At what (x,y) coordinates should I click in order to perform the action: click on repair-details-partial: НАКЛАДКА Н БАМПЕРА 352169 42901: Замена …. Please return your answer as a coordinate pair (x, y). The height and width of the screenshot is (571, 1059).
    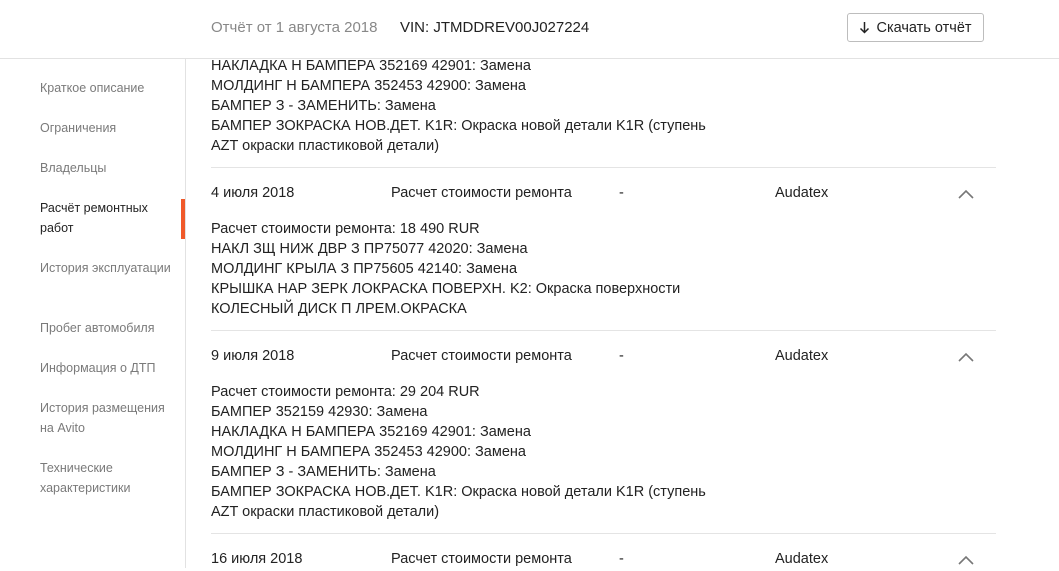
    Looking at the image, I should click on (491, 106).